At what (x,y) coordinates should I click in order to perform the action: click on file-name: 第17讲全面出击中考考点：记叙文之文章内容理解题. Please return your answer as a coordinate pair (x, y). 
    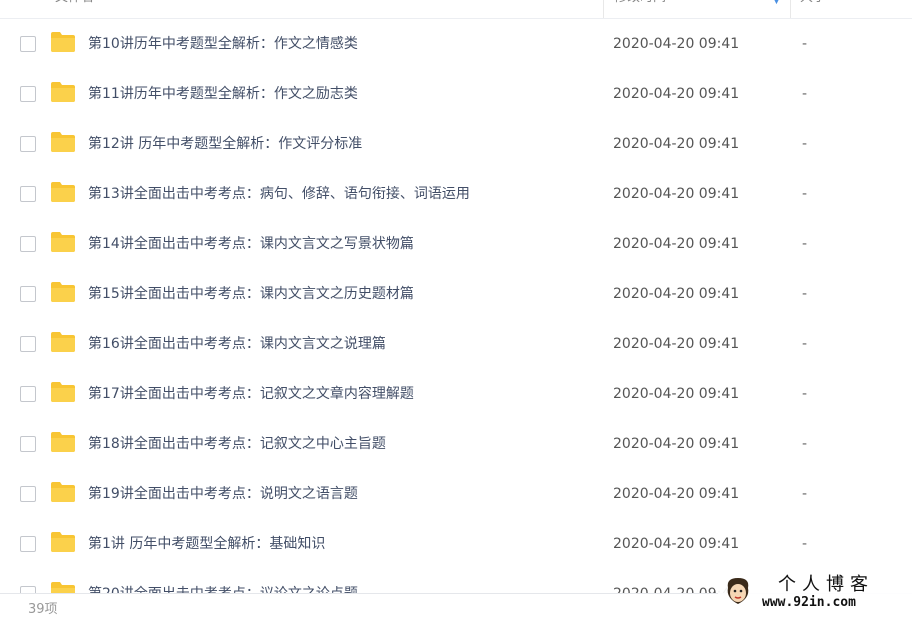
    Looking at the image, I should click on (251, 394).